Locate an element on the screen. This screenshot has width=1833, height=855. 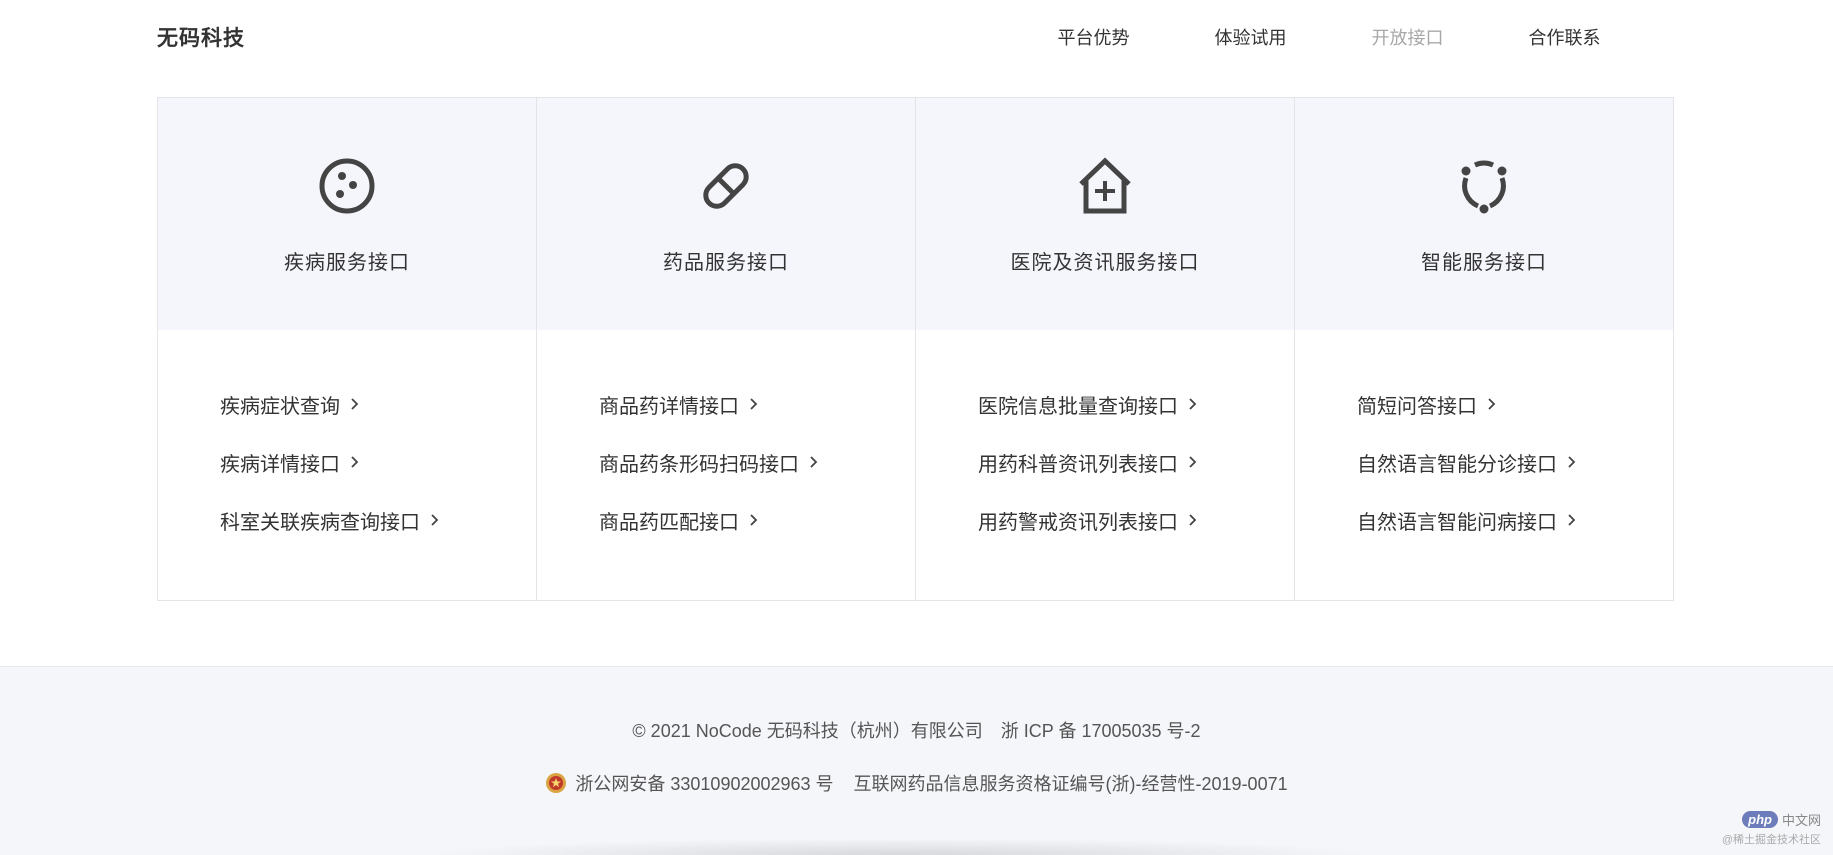
api-link: 疾病症状查询 is located at coordinates (378, 404).